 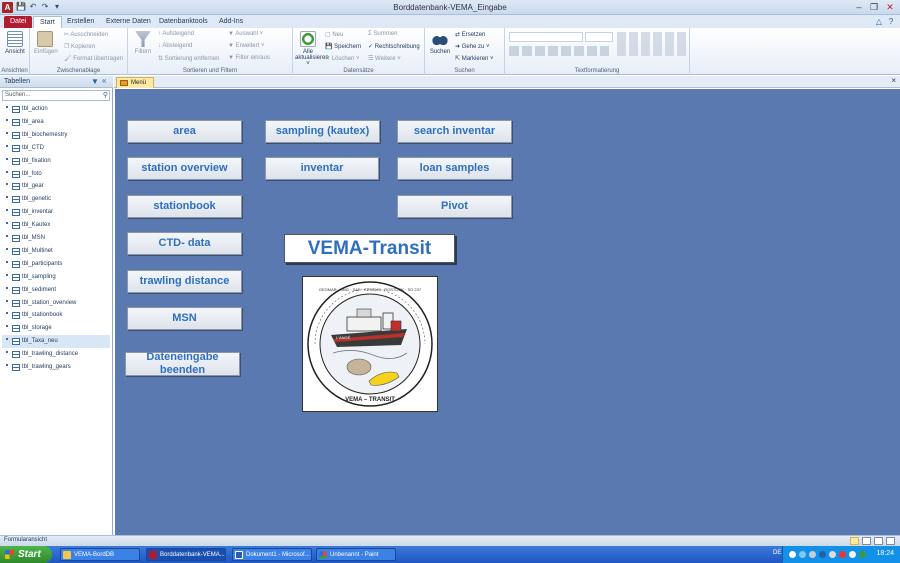 I want to click on msn-button: MSN, so click(x=184, y=318).